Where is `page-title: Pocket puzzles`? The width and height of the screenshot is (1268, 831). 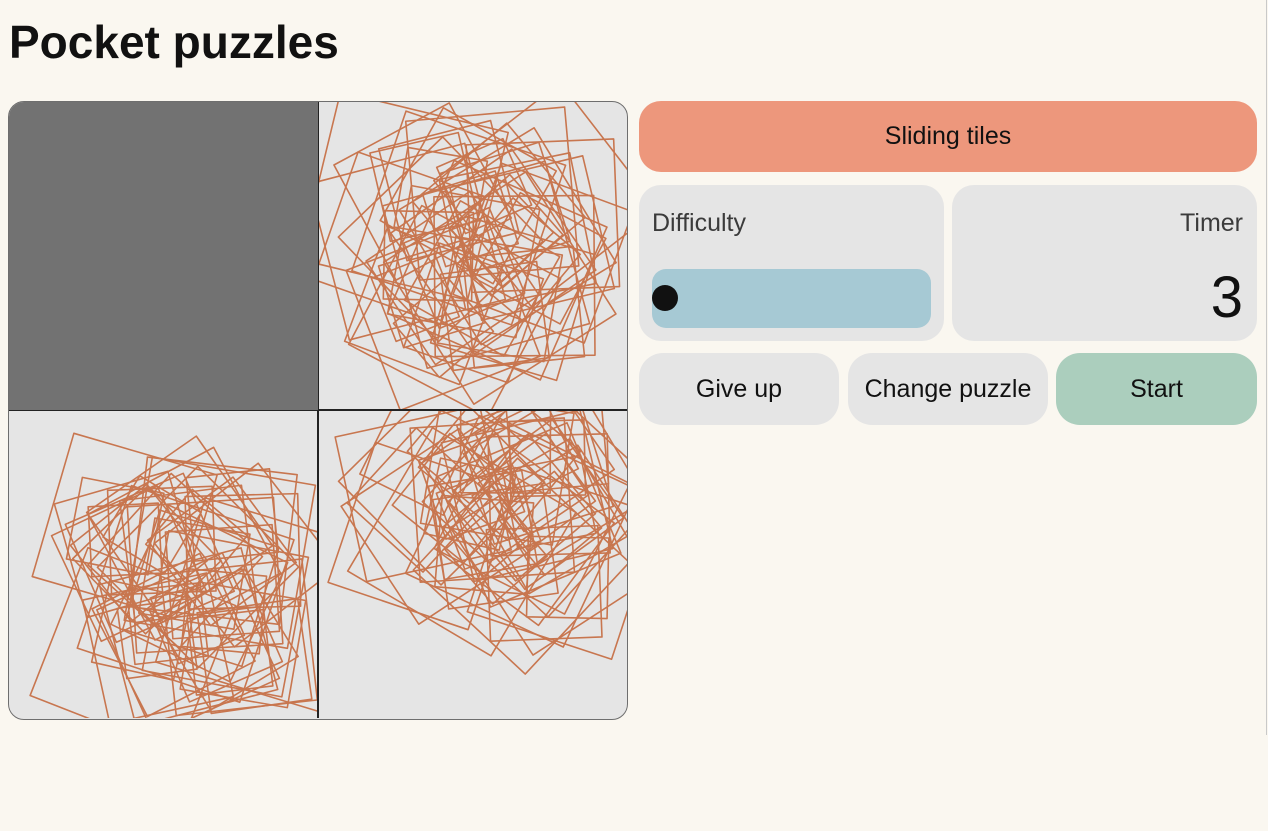
page-title: Pocket puzzles is located at coordinates (174, 42).